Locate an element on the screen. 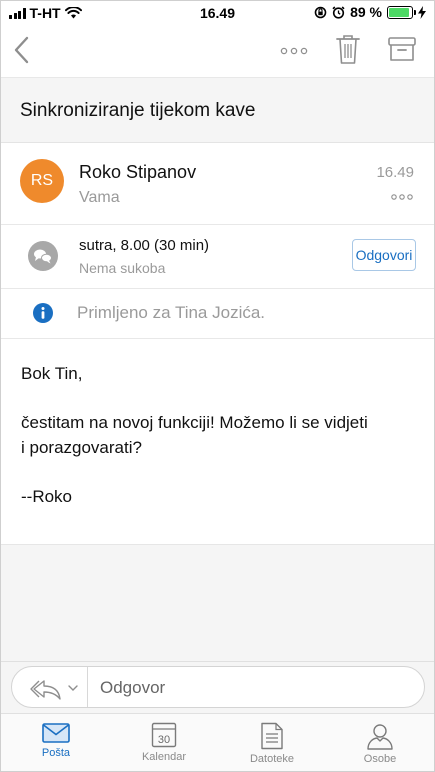 This screenshot has height=772, width=435. message-options-icon is located at coordinates (402, 197).